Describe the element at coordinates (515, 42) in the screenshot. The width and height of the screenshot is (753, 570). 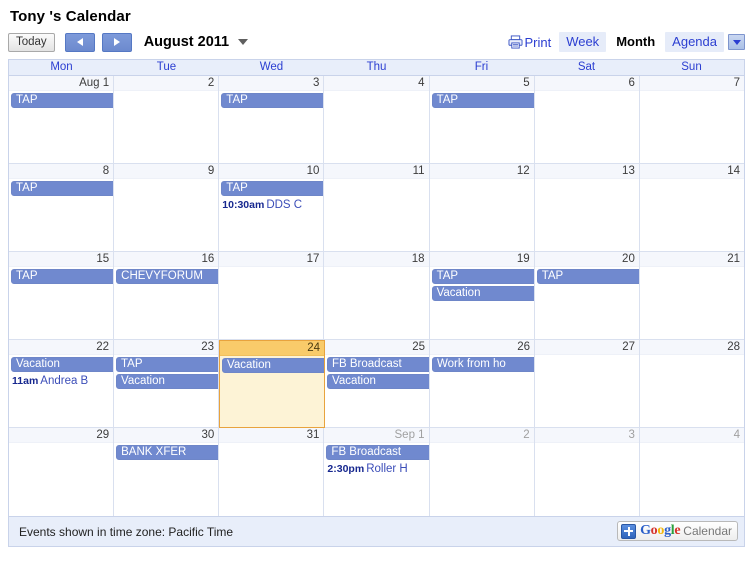
I see `printer-icon` at that location.